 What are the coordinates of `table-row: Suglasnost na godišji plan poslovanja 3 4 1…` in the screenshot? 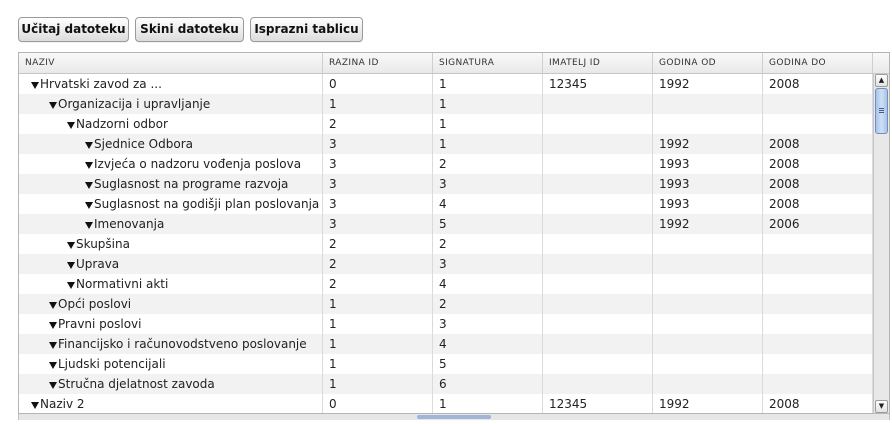 It's located at (446, 204).